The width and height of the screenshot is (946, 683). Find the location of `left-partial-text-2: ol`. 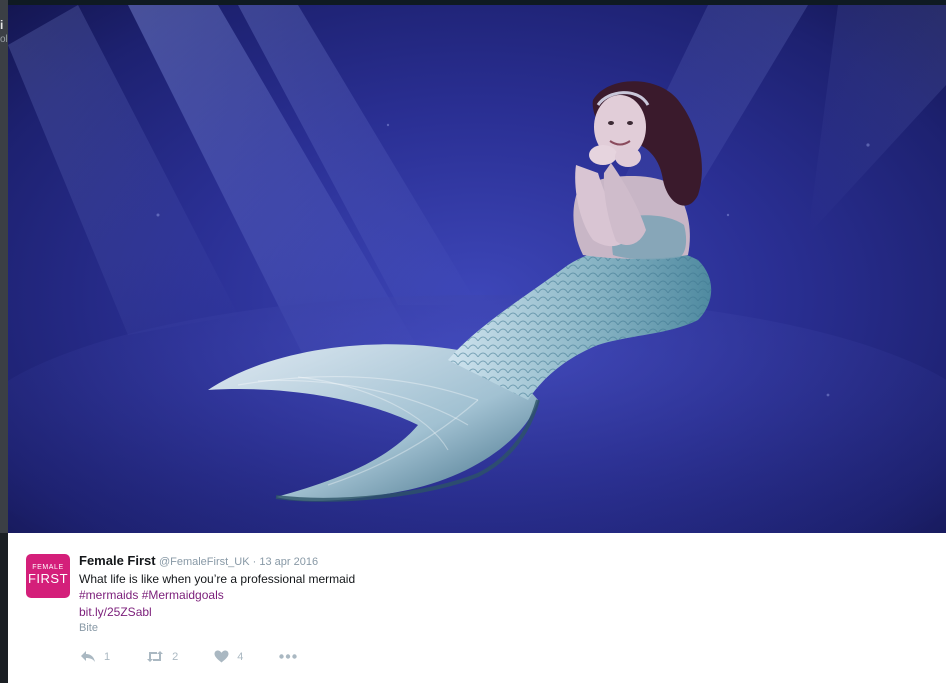

left-partial-text-2: ol is located at coordinates (4, 39).